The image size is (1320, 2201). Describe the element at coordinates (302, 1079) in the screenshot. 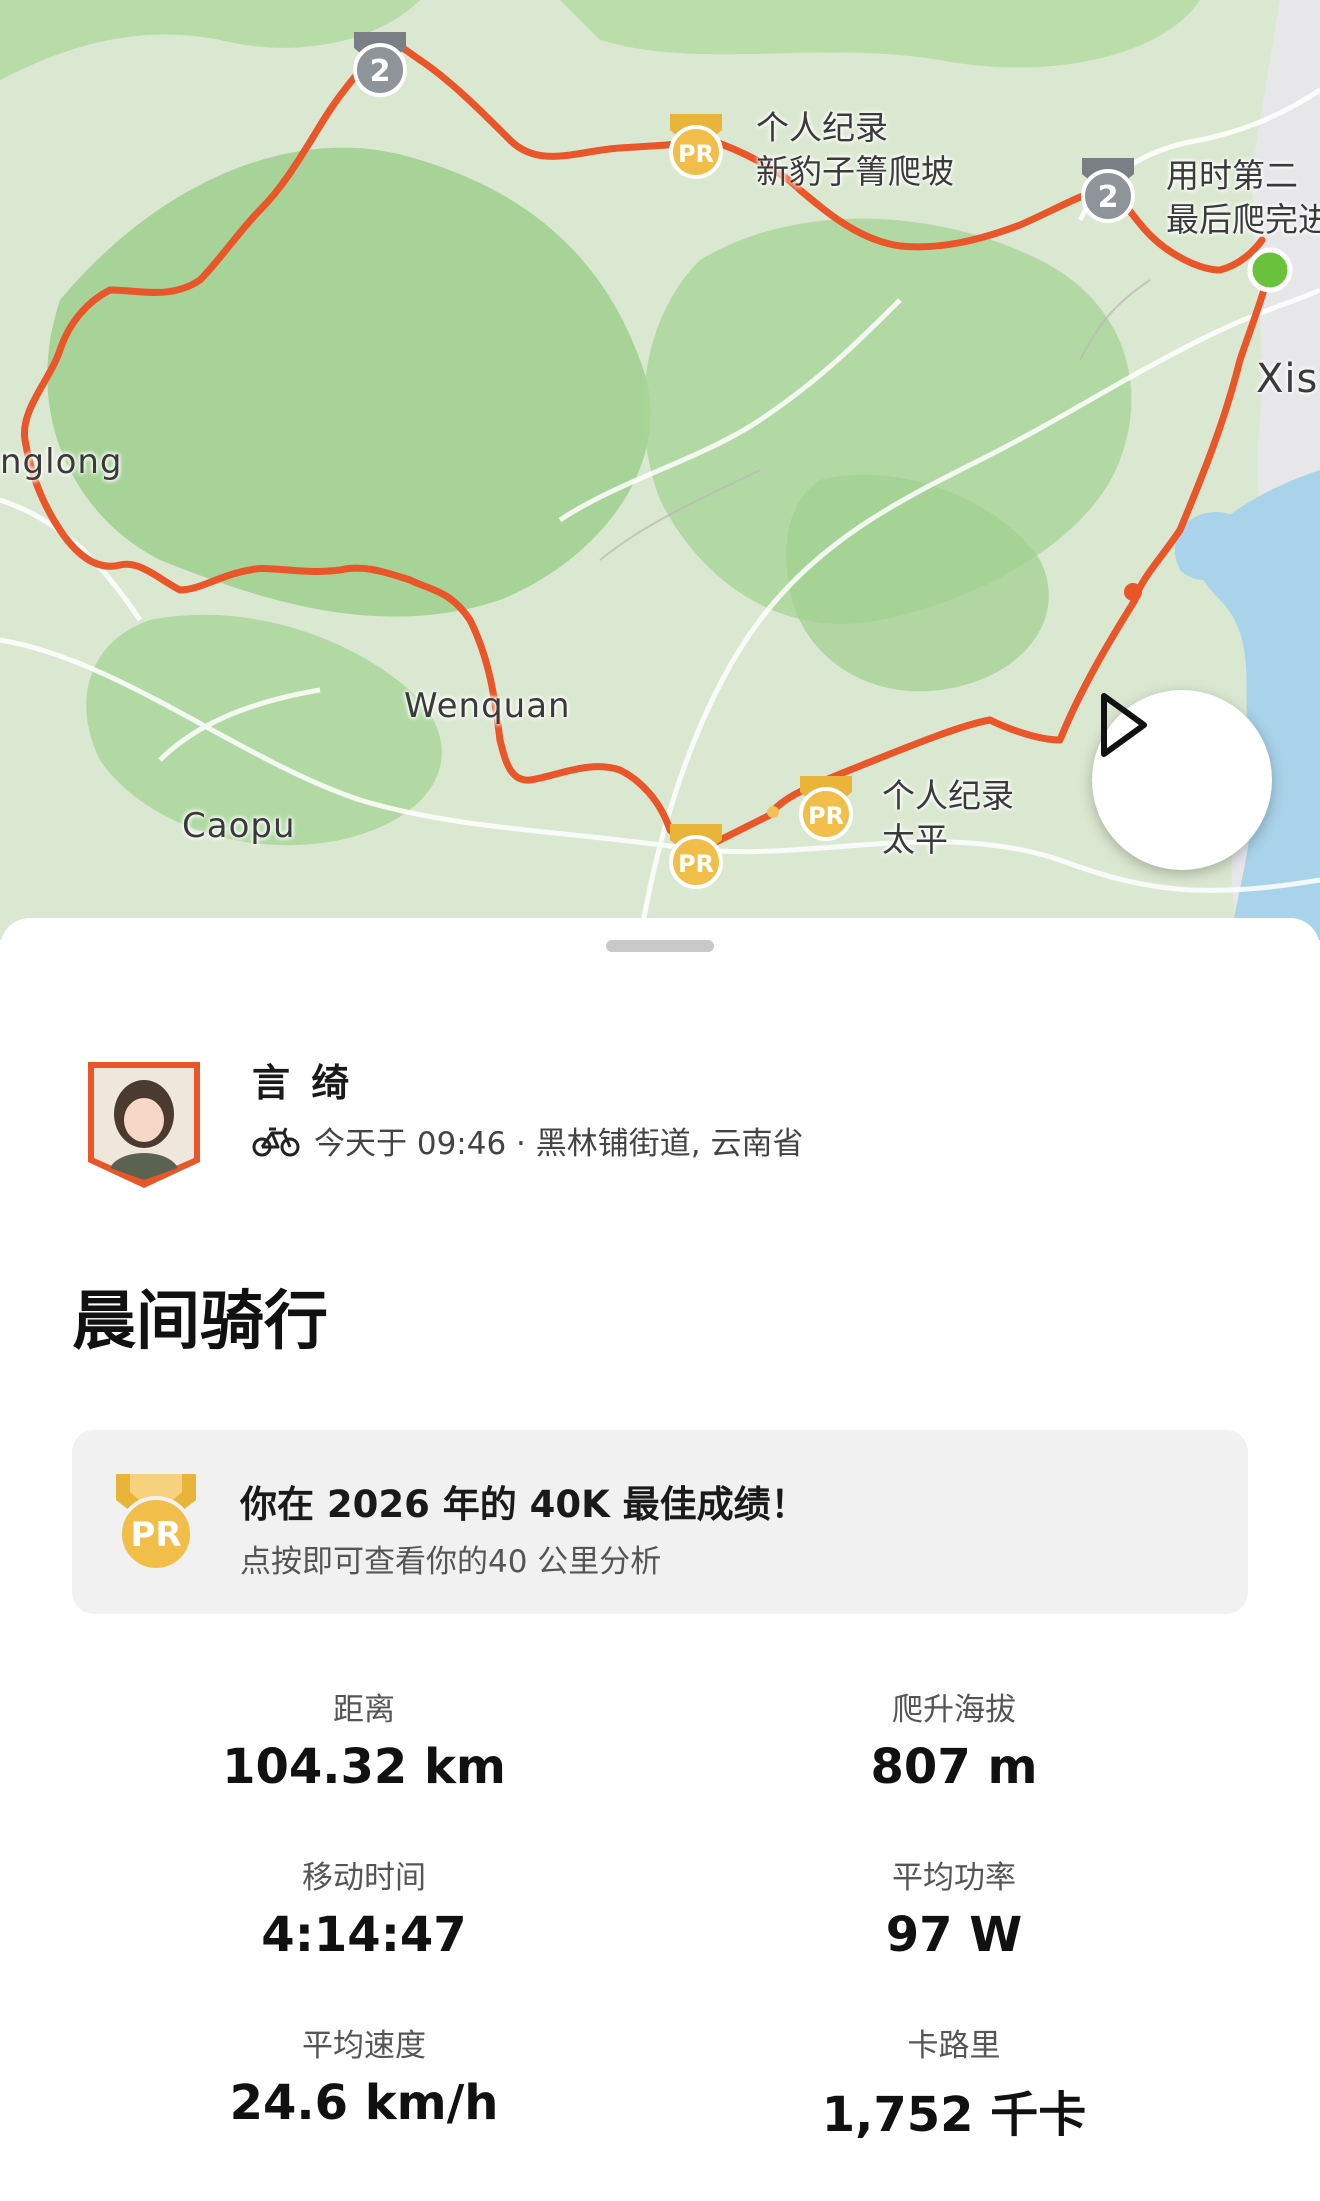

I see `athlete-name: 言 绮` at that location.